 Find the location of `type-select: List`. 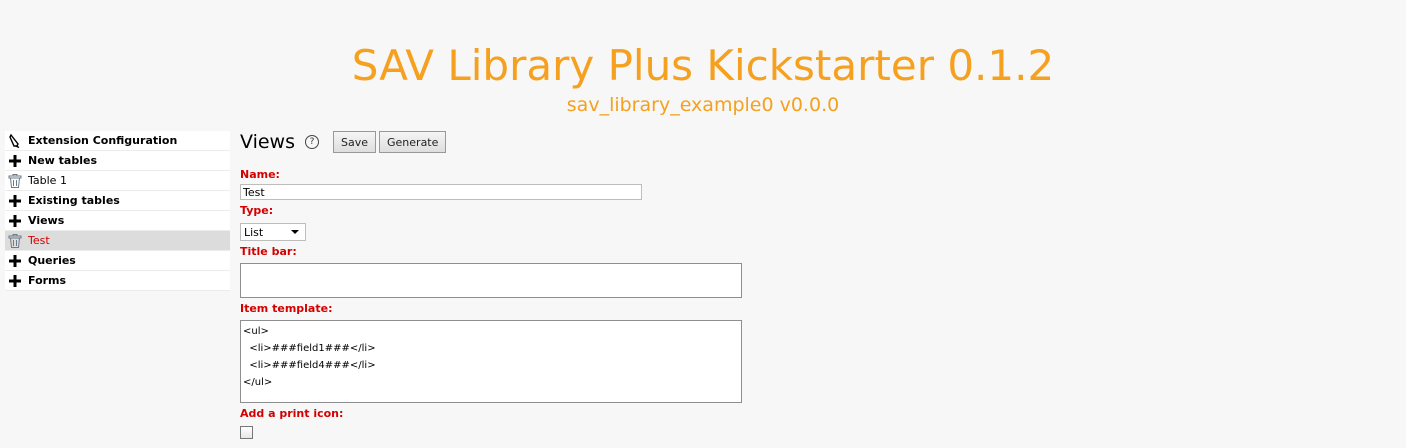

type-select: List is located at coordinates (273, 232).